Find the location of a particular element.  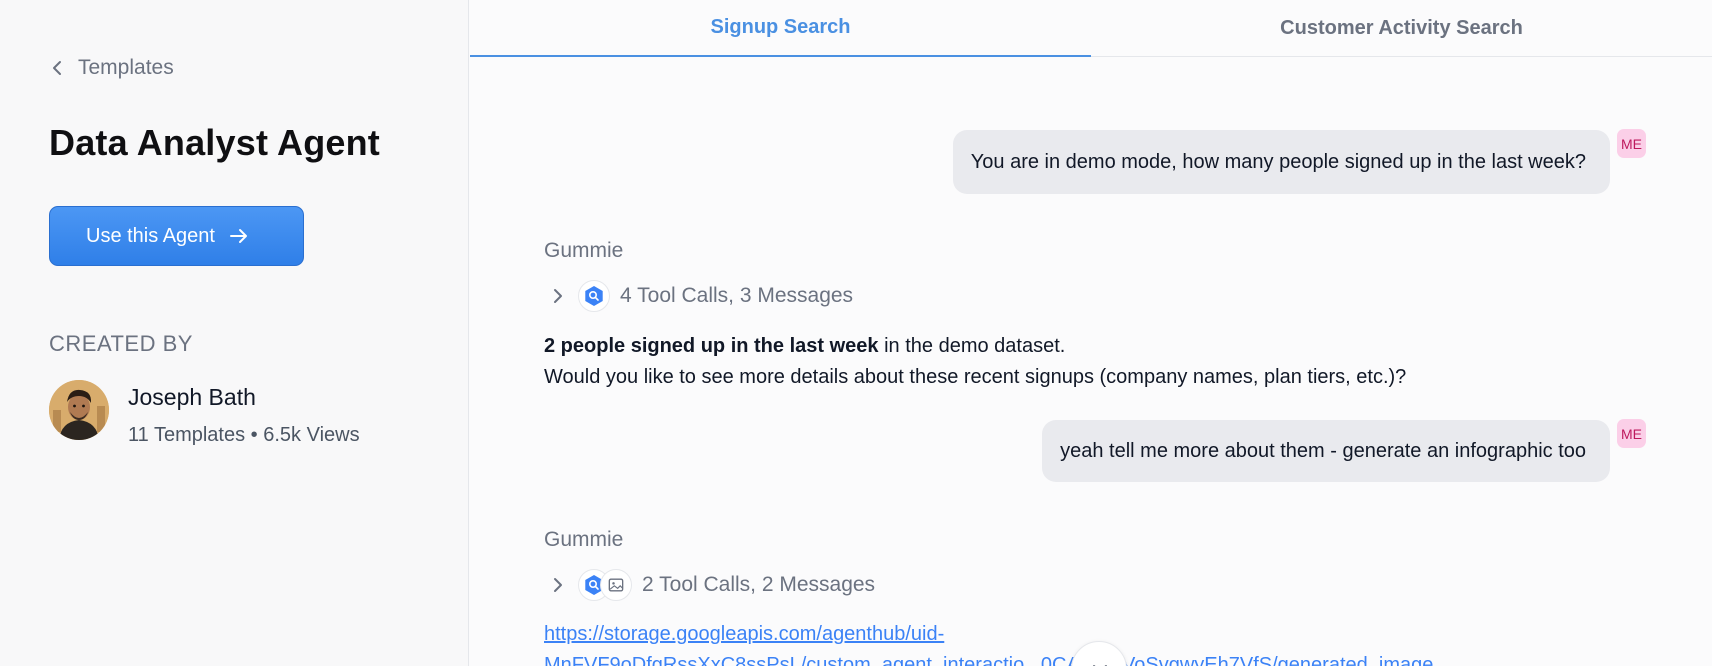

use-agent-button: Use this Agent is located at coordinates (176, 236).